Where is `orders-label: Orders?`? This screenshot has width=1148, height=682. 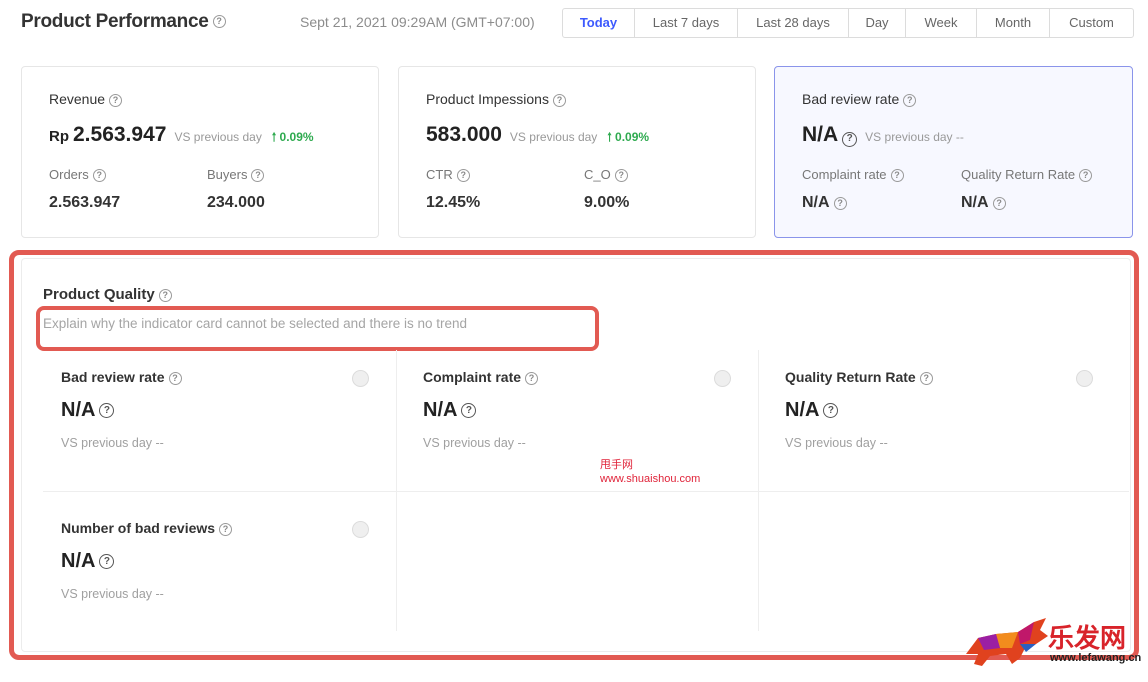 orders-label: Orders? is located at coordinates (77, 175).